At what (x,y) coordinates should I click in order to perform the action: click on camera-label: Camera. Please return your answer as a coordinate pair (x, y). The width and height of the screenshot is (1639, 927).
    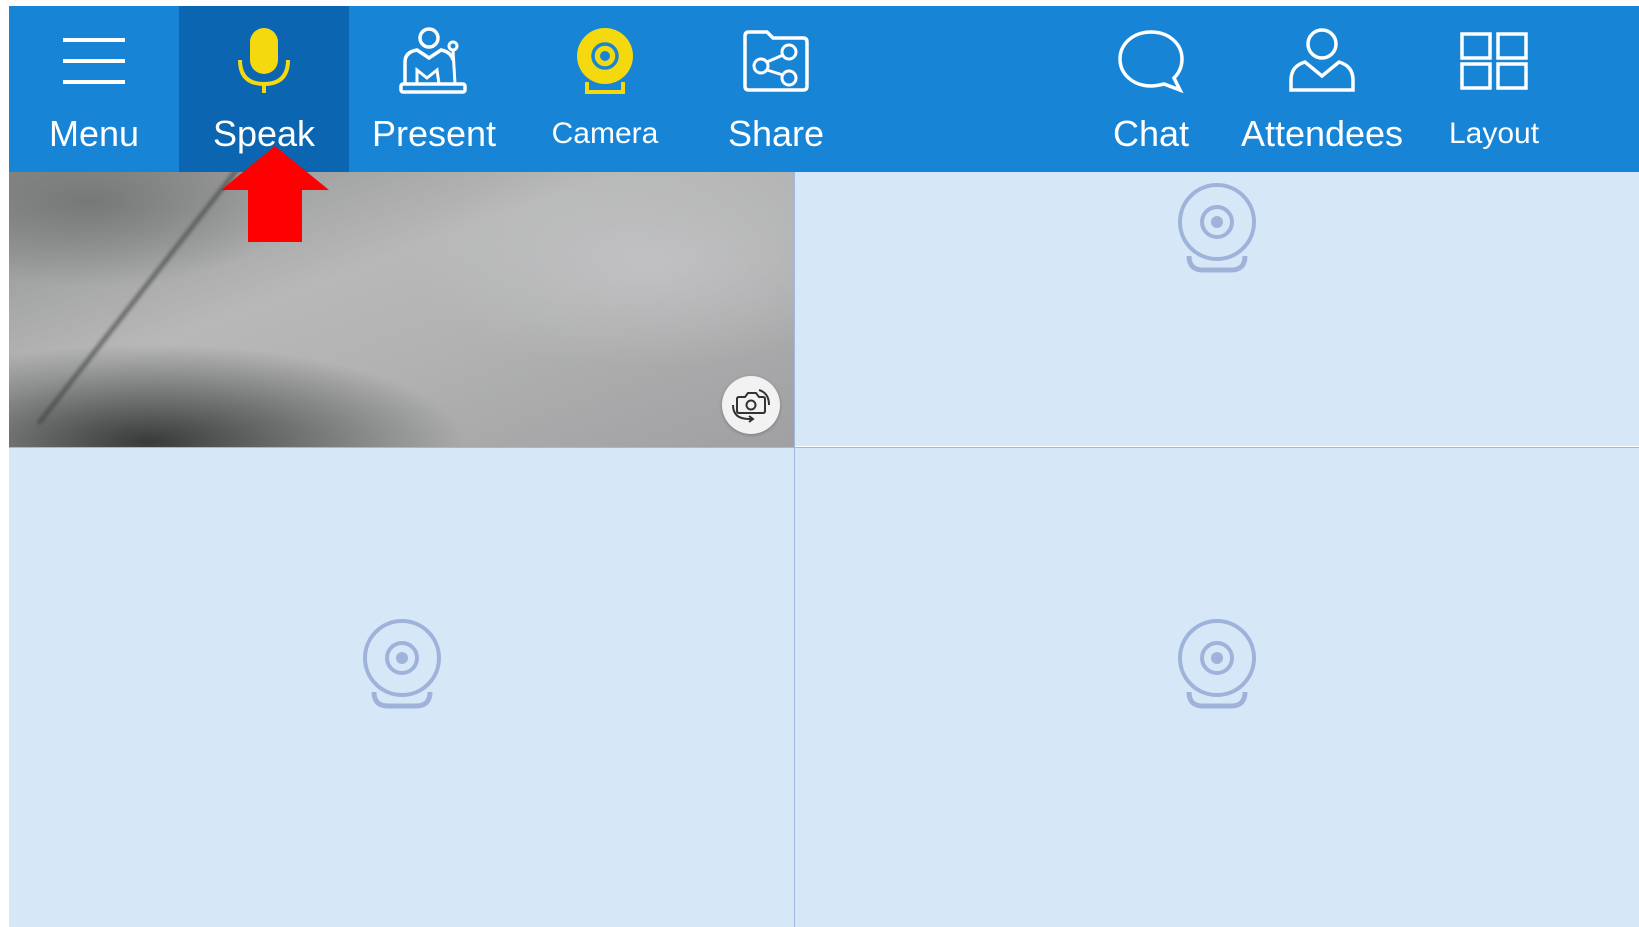
    Looking at the image, I should click on (605, 133).